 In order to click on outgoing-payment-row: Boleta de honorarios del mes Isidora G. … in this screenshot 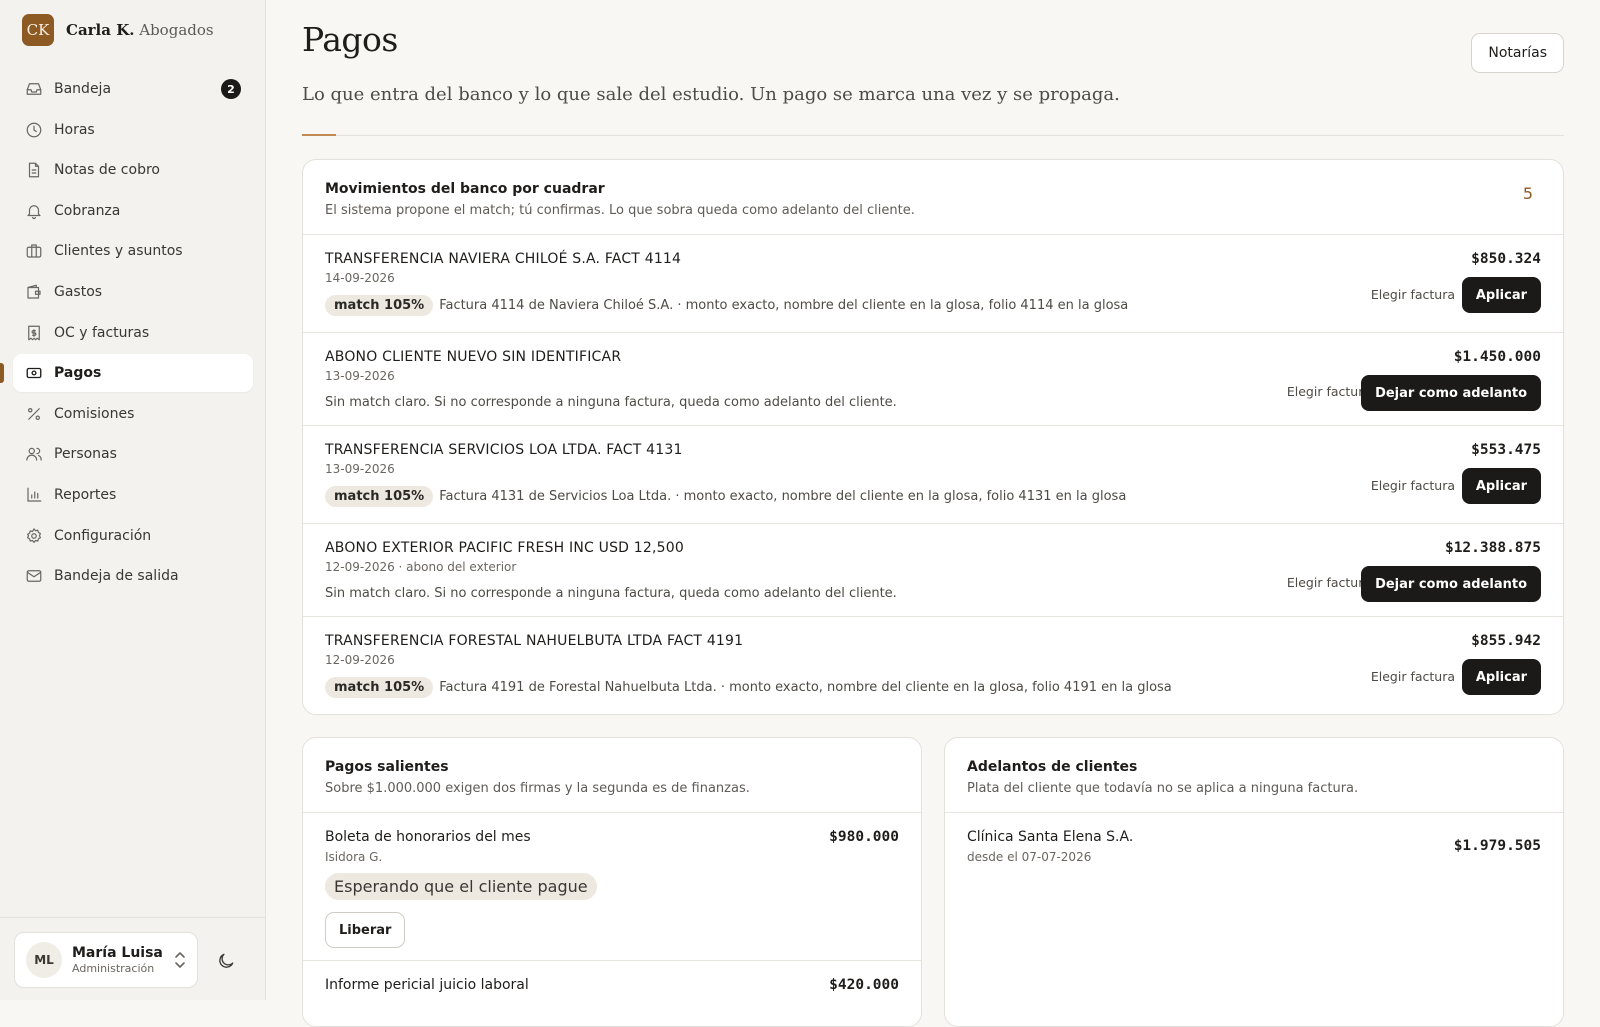, I will do `click(612, 887)`.